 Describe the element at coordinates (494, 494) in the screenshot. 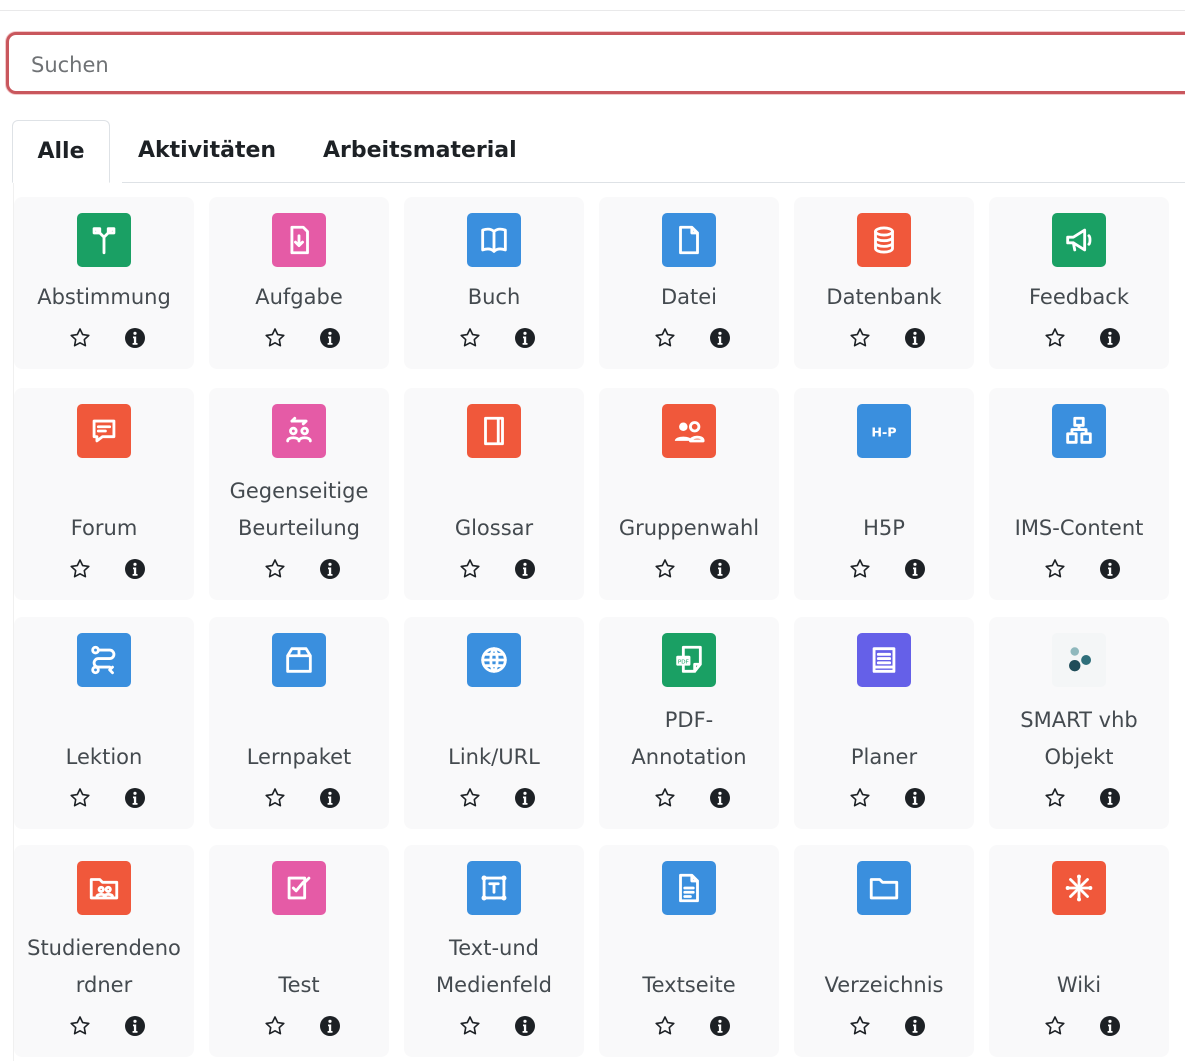

I see `activity-card-glossary: Glossar` at that location.